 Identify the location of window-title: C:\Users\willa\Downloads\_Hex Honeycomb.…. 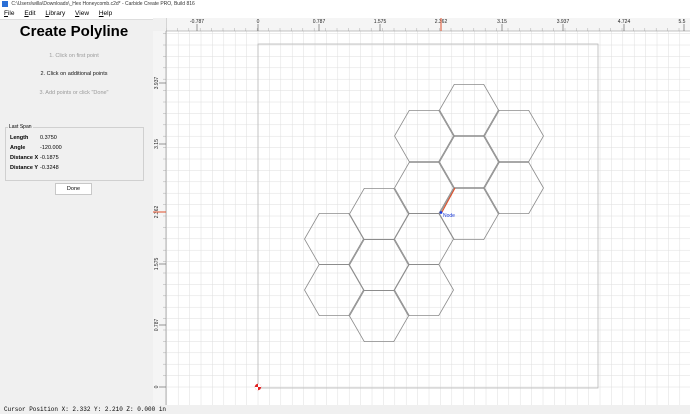
(103, 4).